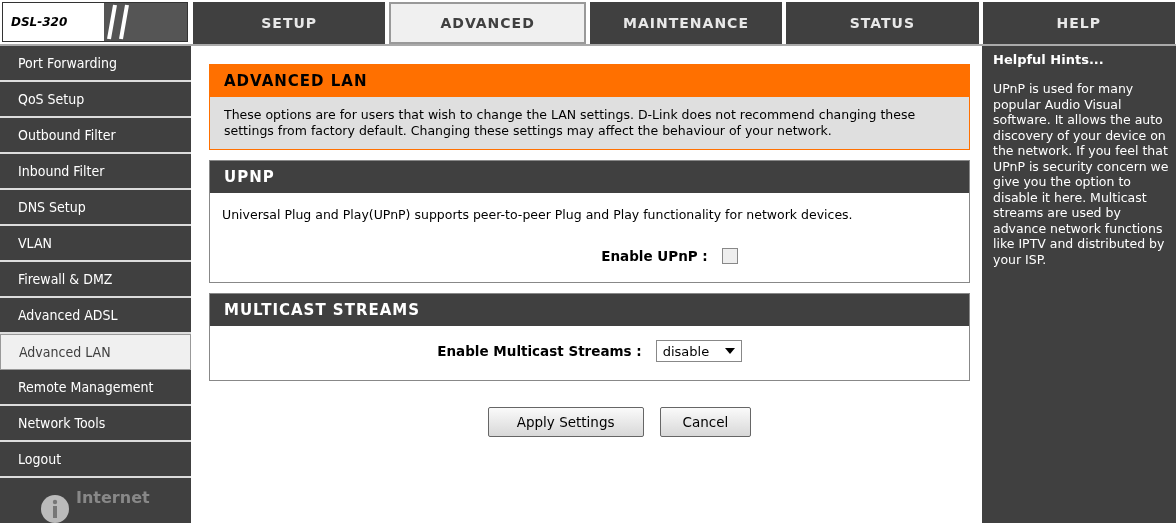 The image size is (1176, 523). I want to click on action-button: Apply Settings, so click(565, 422).